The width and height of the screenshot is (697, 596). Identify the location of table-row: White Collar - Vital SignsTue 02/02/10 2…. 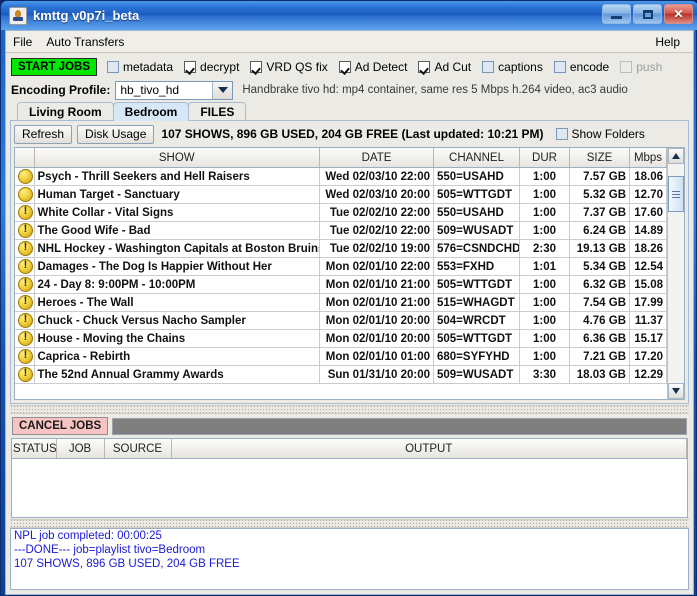
(341, 212).